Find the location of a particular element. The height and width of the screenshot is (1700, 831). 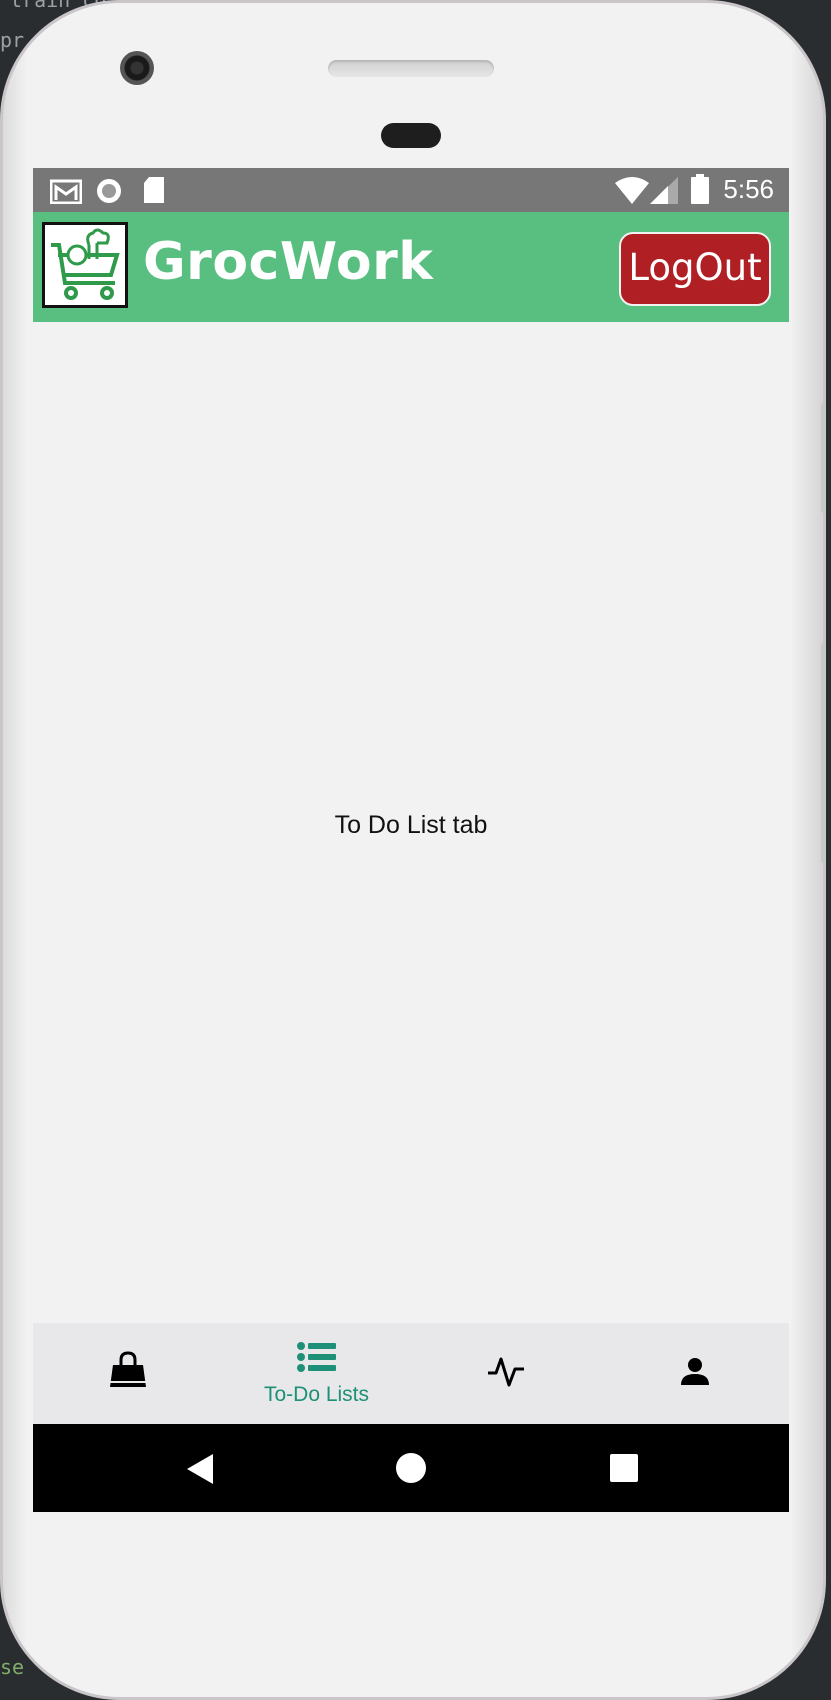

app-bar: GrocWork LogOut is located at coordinates (411, 267).